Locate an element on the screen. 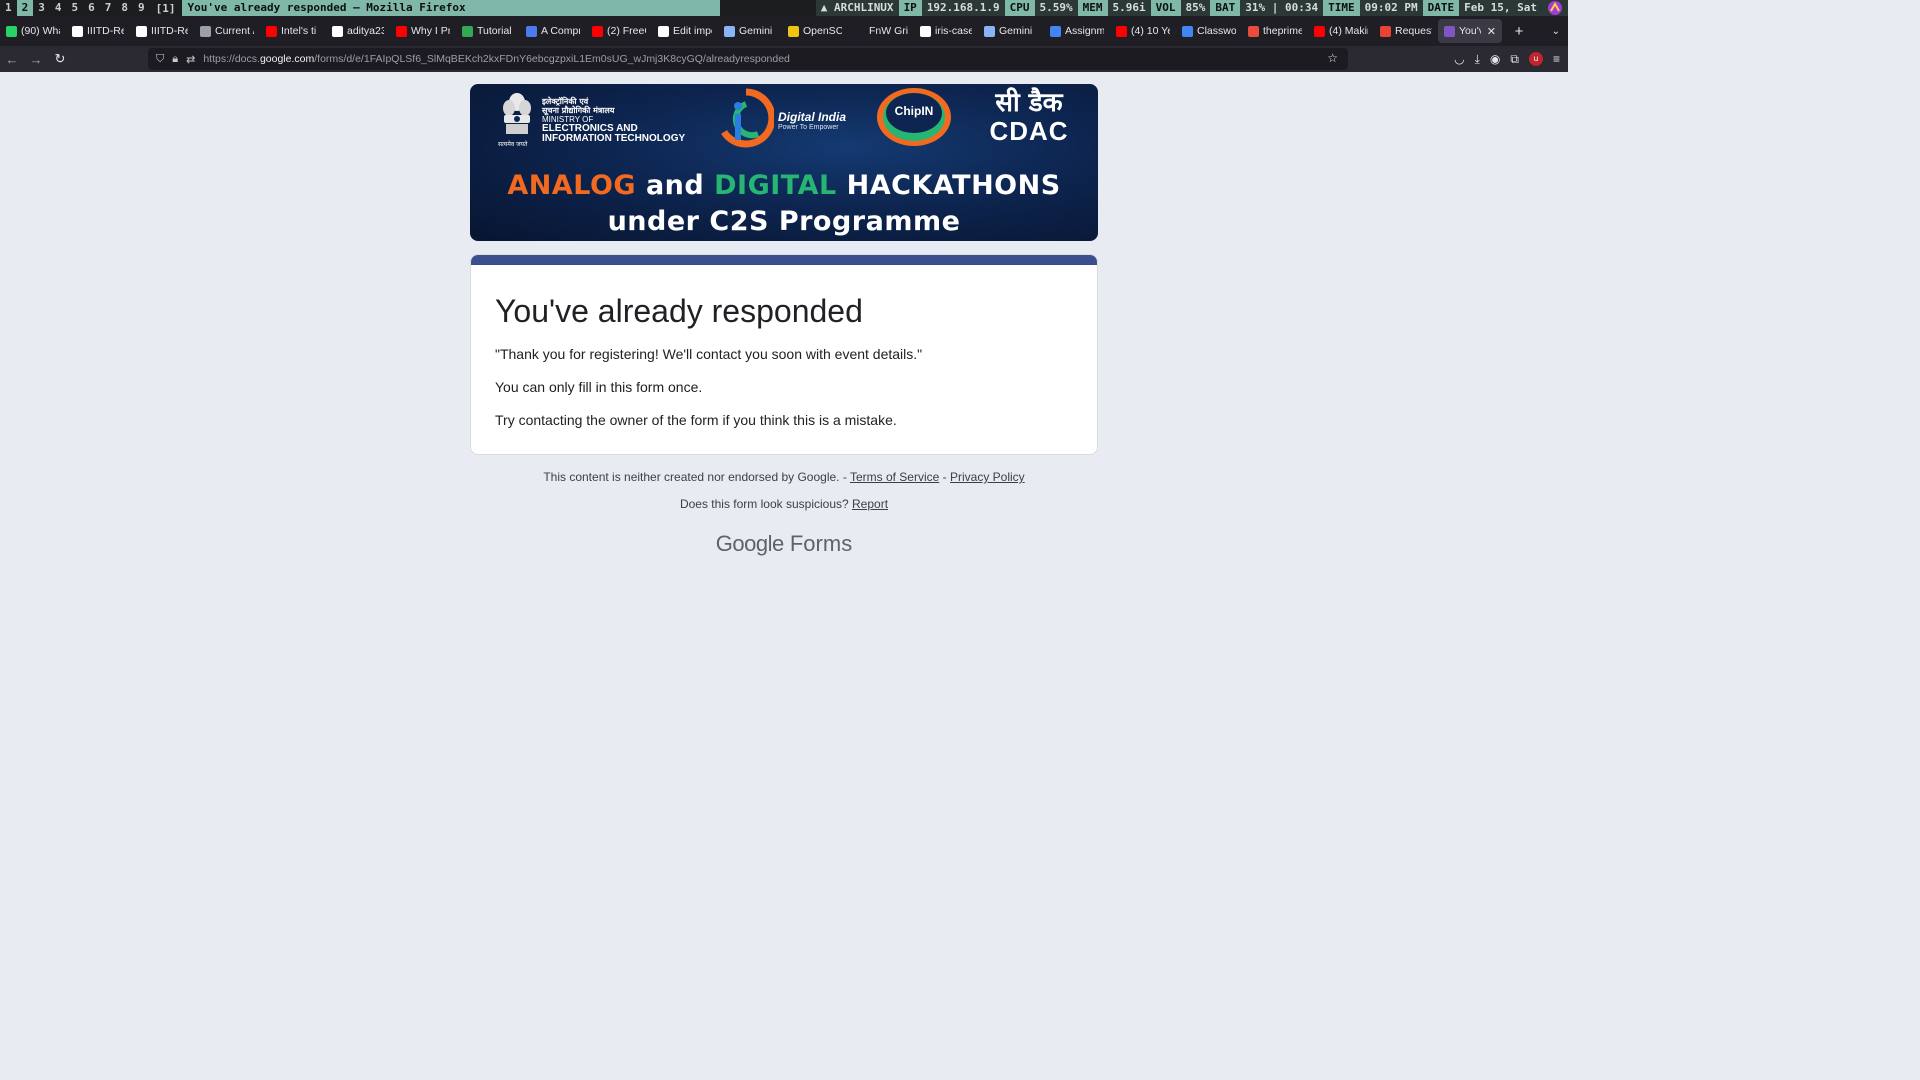  browser-tab: You've ✕ is located at coordinates (1470, 31).